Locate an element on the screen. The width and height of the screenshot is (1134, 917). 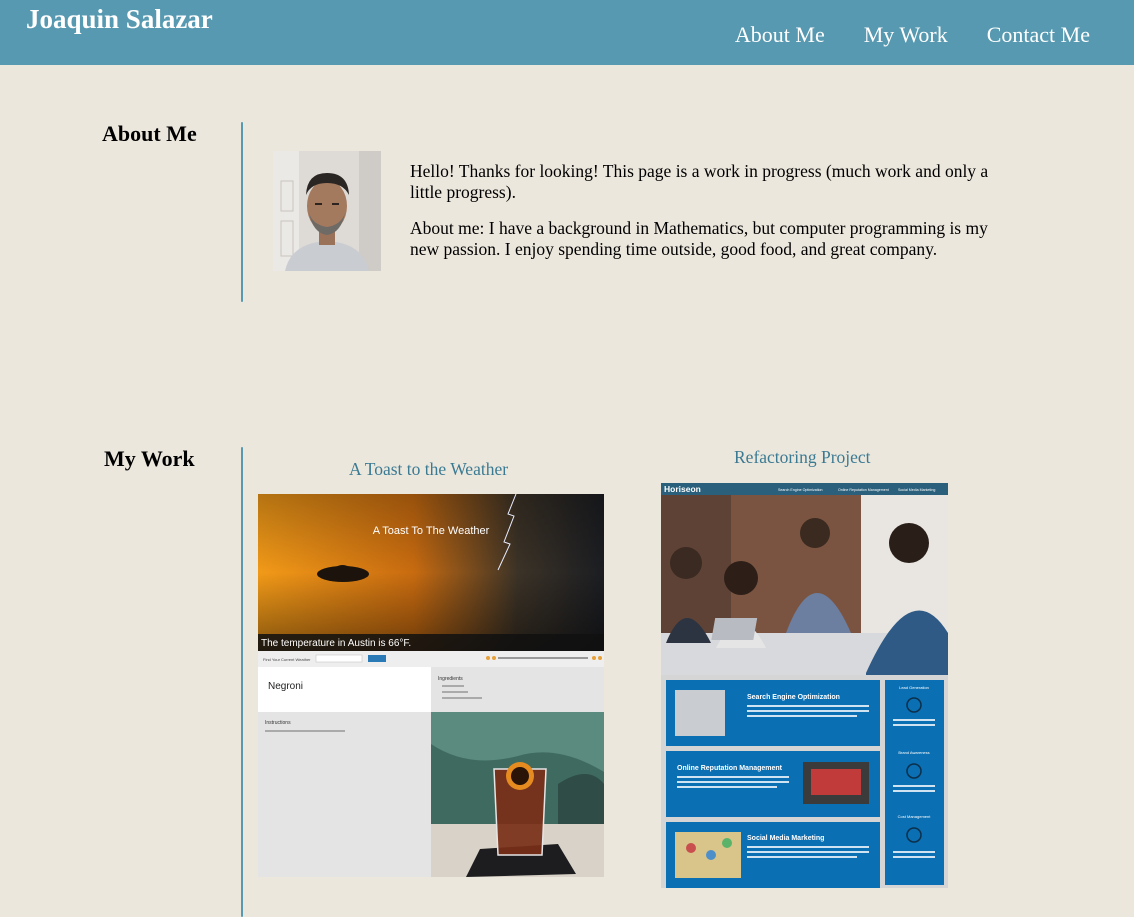
mock-nav-orm: Online Reputation Management is located at coordinates (863, 490).